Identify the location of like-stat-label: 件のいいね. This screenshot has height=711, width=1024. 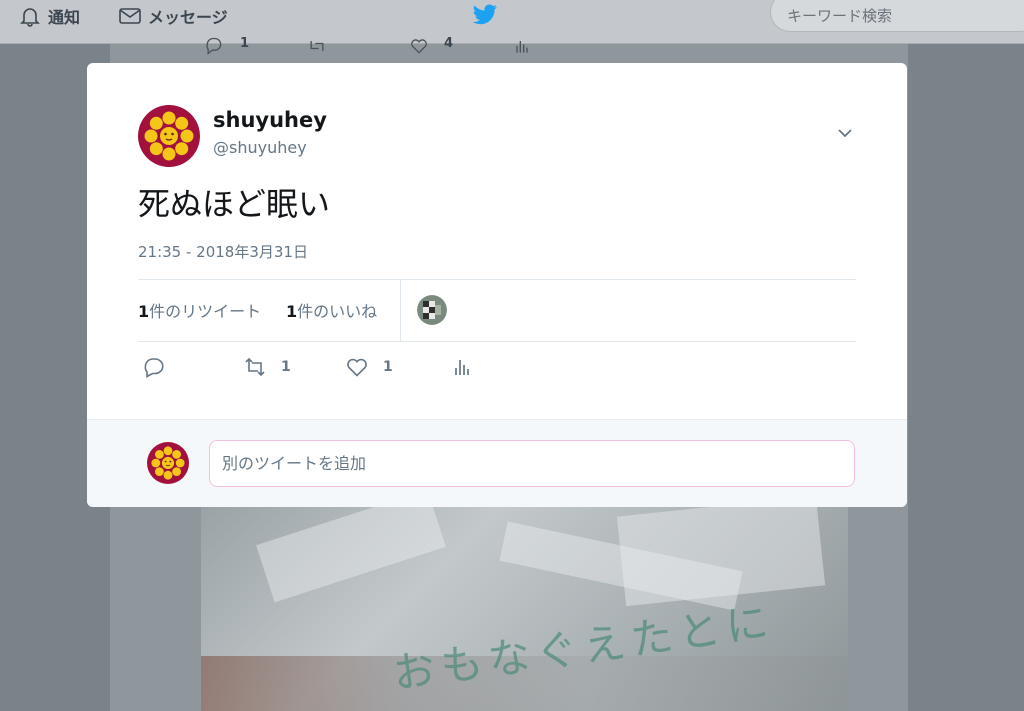
(337, 311).